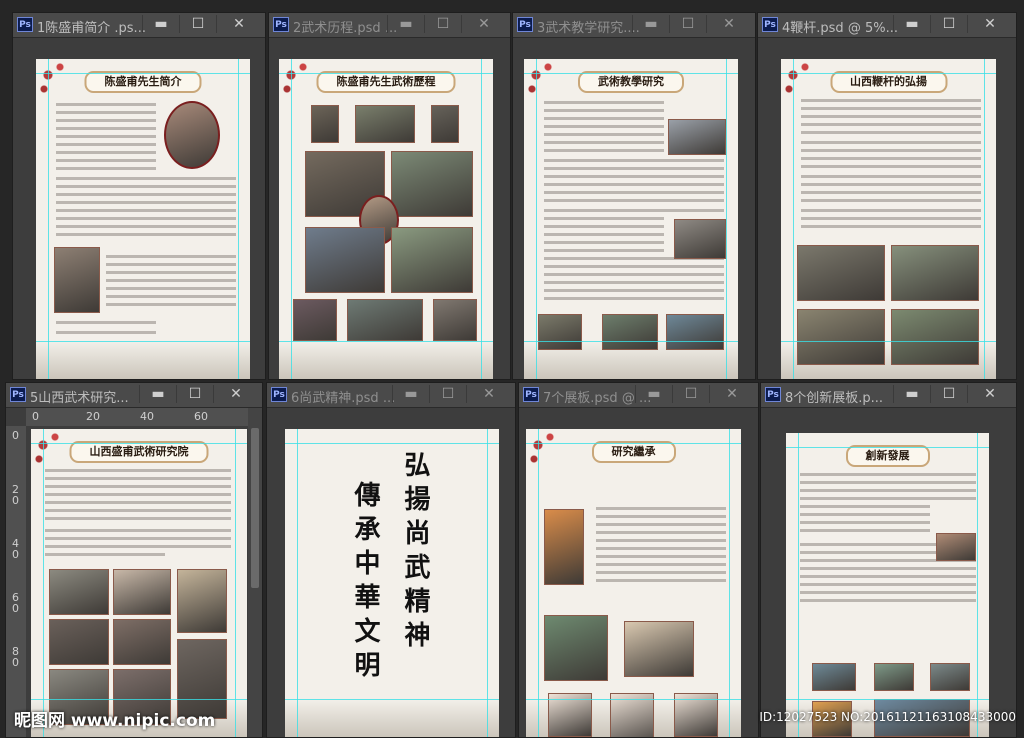 The width and height of the screenshot is (1024, 738). I want to click on document-window-6: Ps 6尚武精神.psd ... ▬ ☐ ✕ 弘揚尚武精神 傳承中華文明, so click(391, 560).